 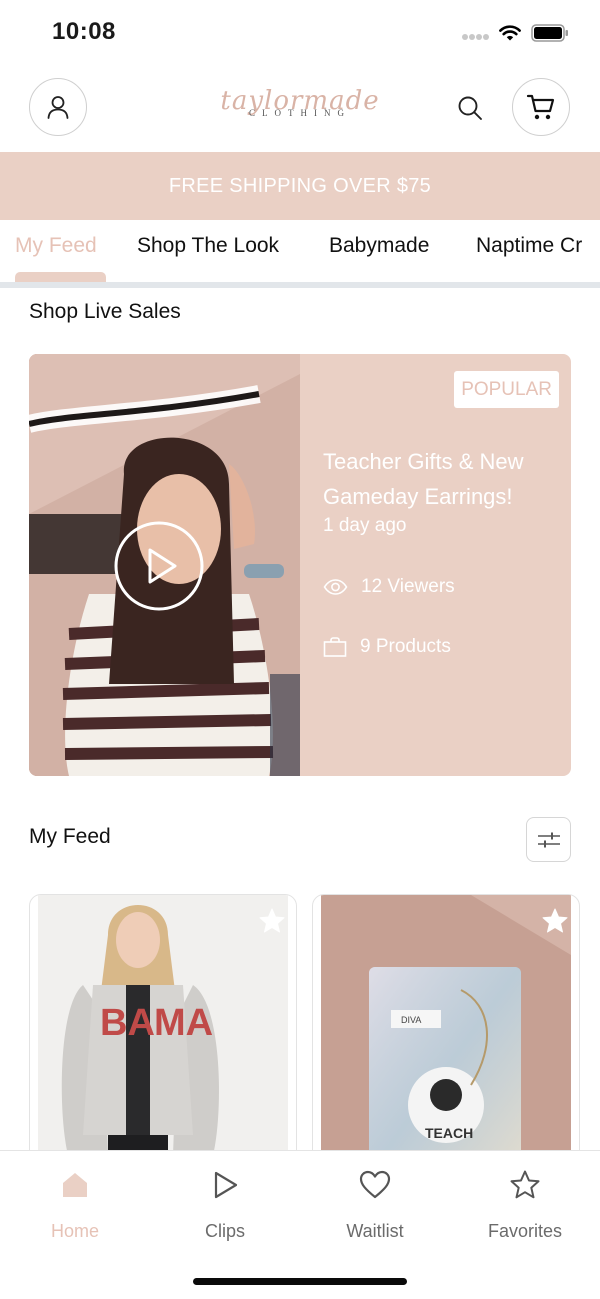 I want to click on account-button, so click(x=58, y=107).